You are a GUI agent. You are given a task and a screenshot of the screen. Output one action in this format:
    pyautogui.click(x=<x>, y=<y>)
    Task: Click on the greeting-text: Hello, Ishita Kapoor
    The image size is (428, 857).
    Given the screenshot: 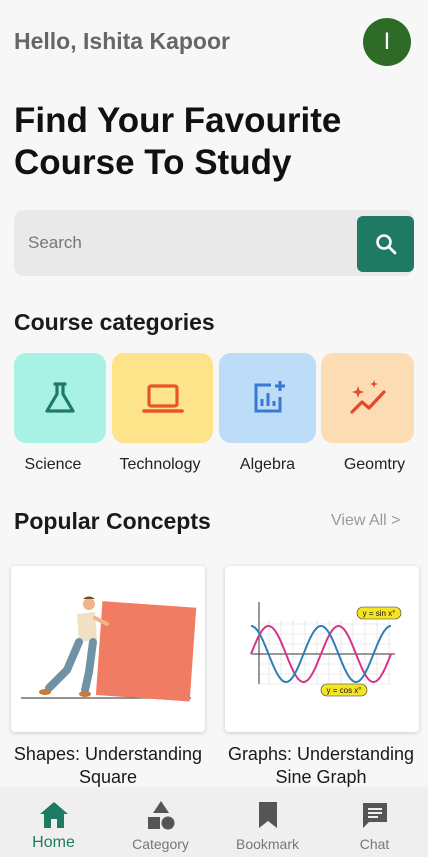 What is the action you would take?
    pyautogui.click(x=122, y=41)
    